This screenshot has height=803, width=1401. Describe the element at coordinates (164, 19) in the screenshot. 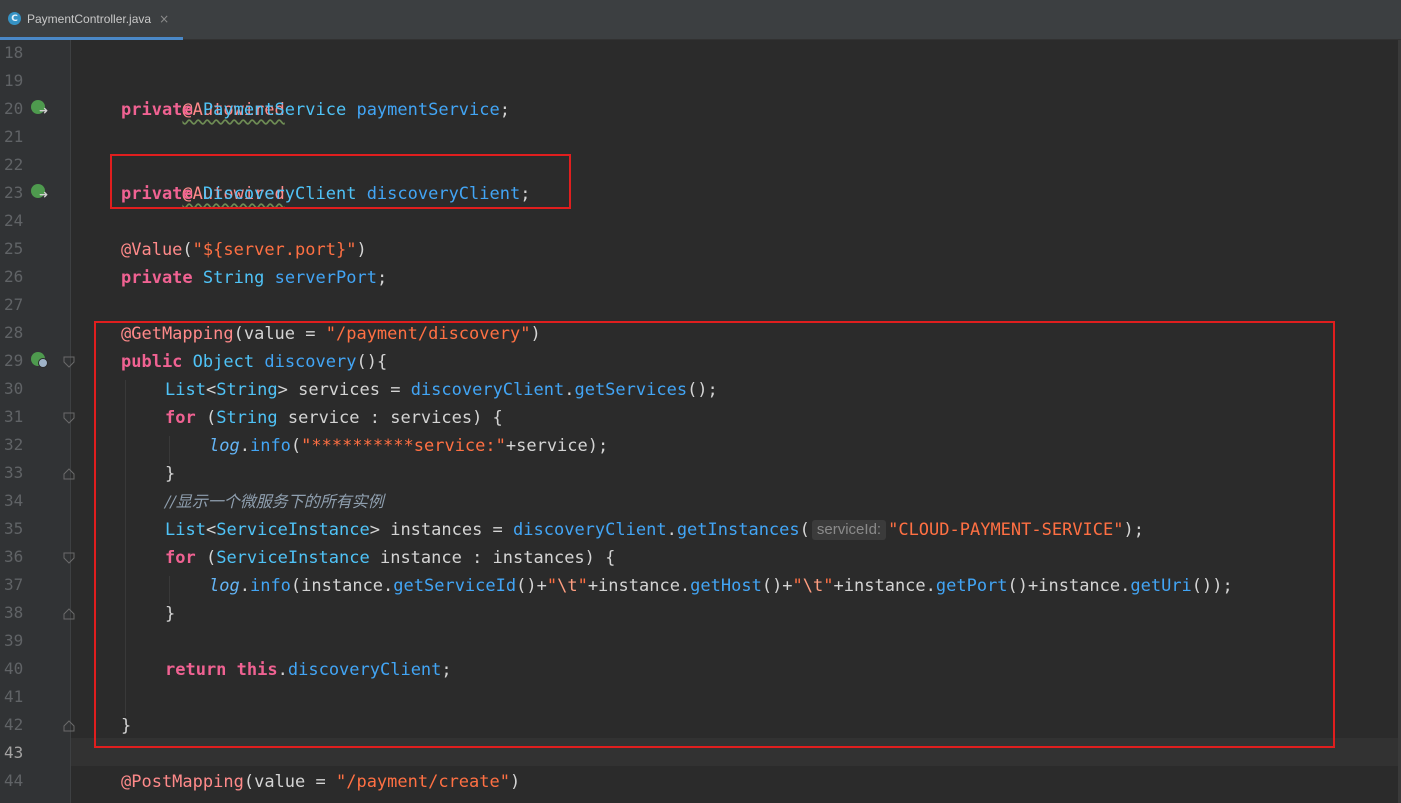

I see `close-icon: ×` at that location.